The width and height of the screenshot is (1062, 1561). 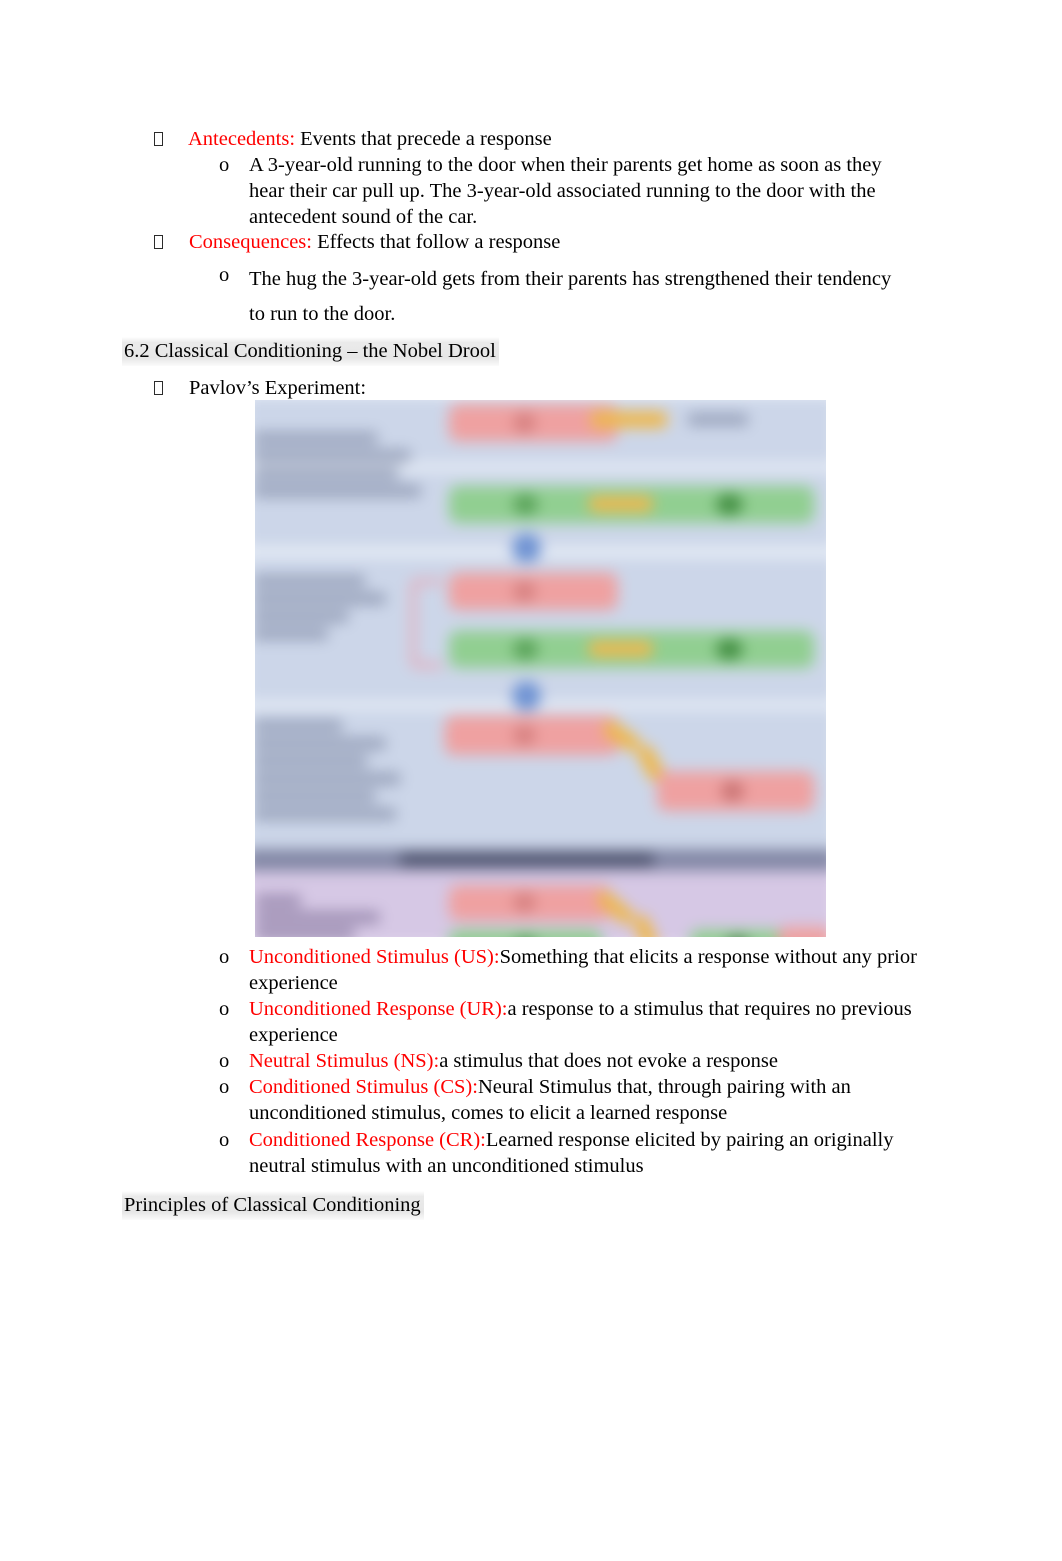 What do you see at coordinates (378, 1009) in the screenshot?
I see `definition-ur-term: Unconditioned Response (UR):` at bounding box center [378, 1009].